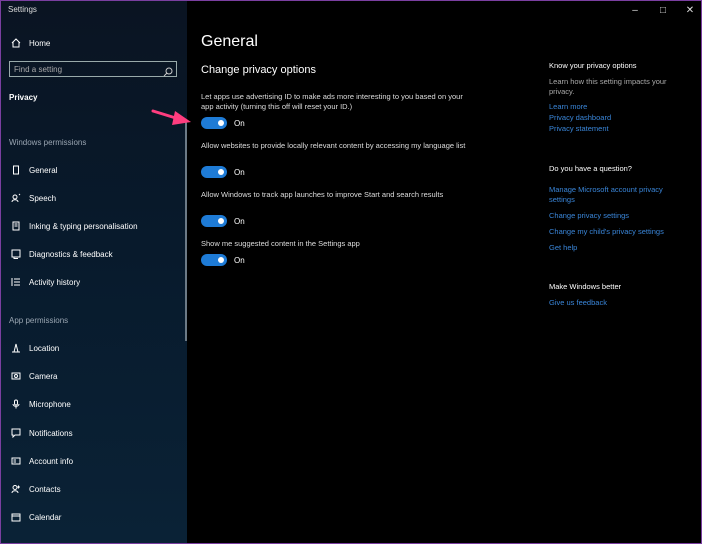 The width and height of the screenshot is (702, 544). What do you see at coordinates (585, 286) in the screenshot?
I see `make-windows-better-title: Make Windows better` at bounding box center [585, 286].